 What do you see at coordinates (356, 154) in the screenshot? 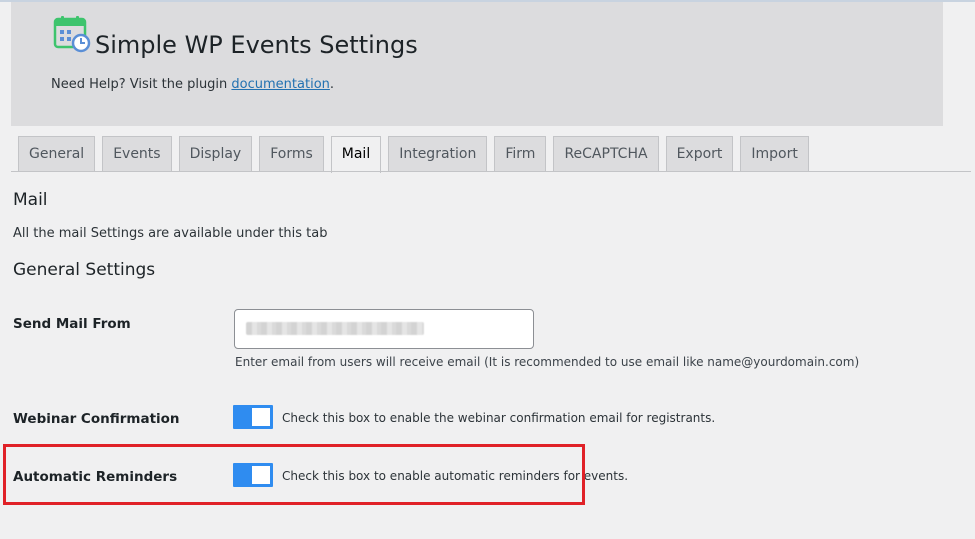
I see `tab-mail: Mail` at bounding box center [356, 154].